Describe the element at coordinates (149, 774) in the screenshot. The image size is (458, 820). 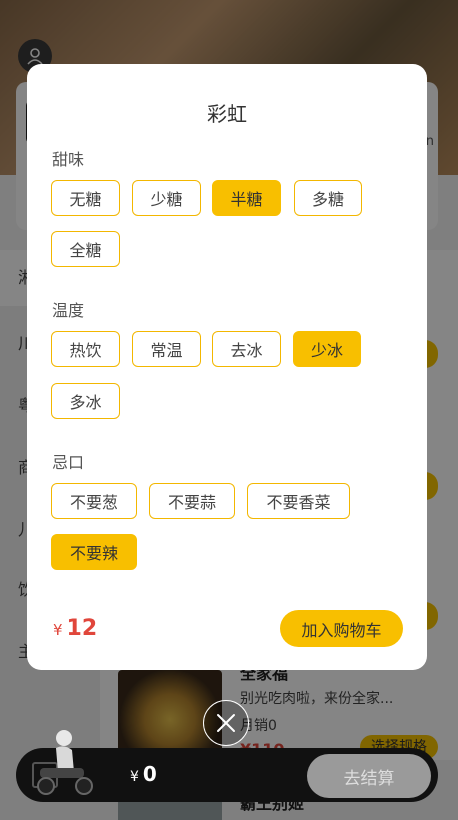
I see `cart-amount: 0` at that location.